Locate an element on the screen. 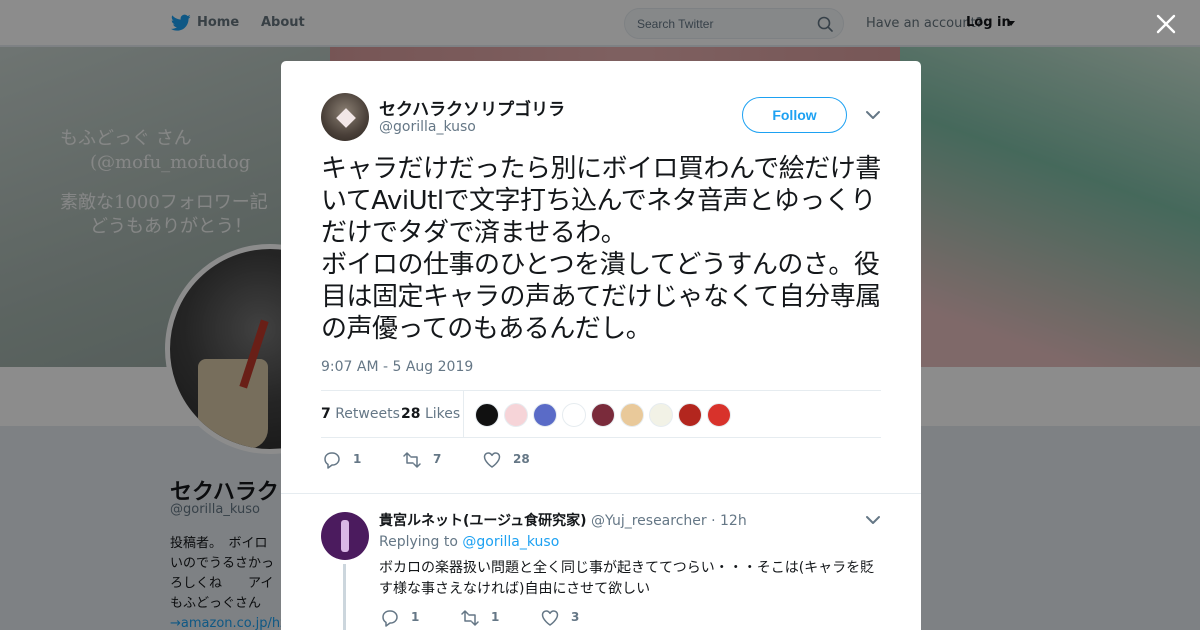  likes-label: Likes is located at coordinates (442, 414).